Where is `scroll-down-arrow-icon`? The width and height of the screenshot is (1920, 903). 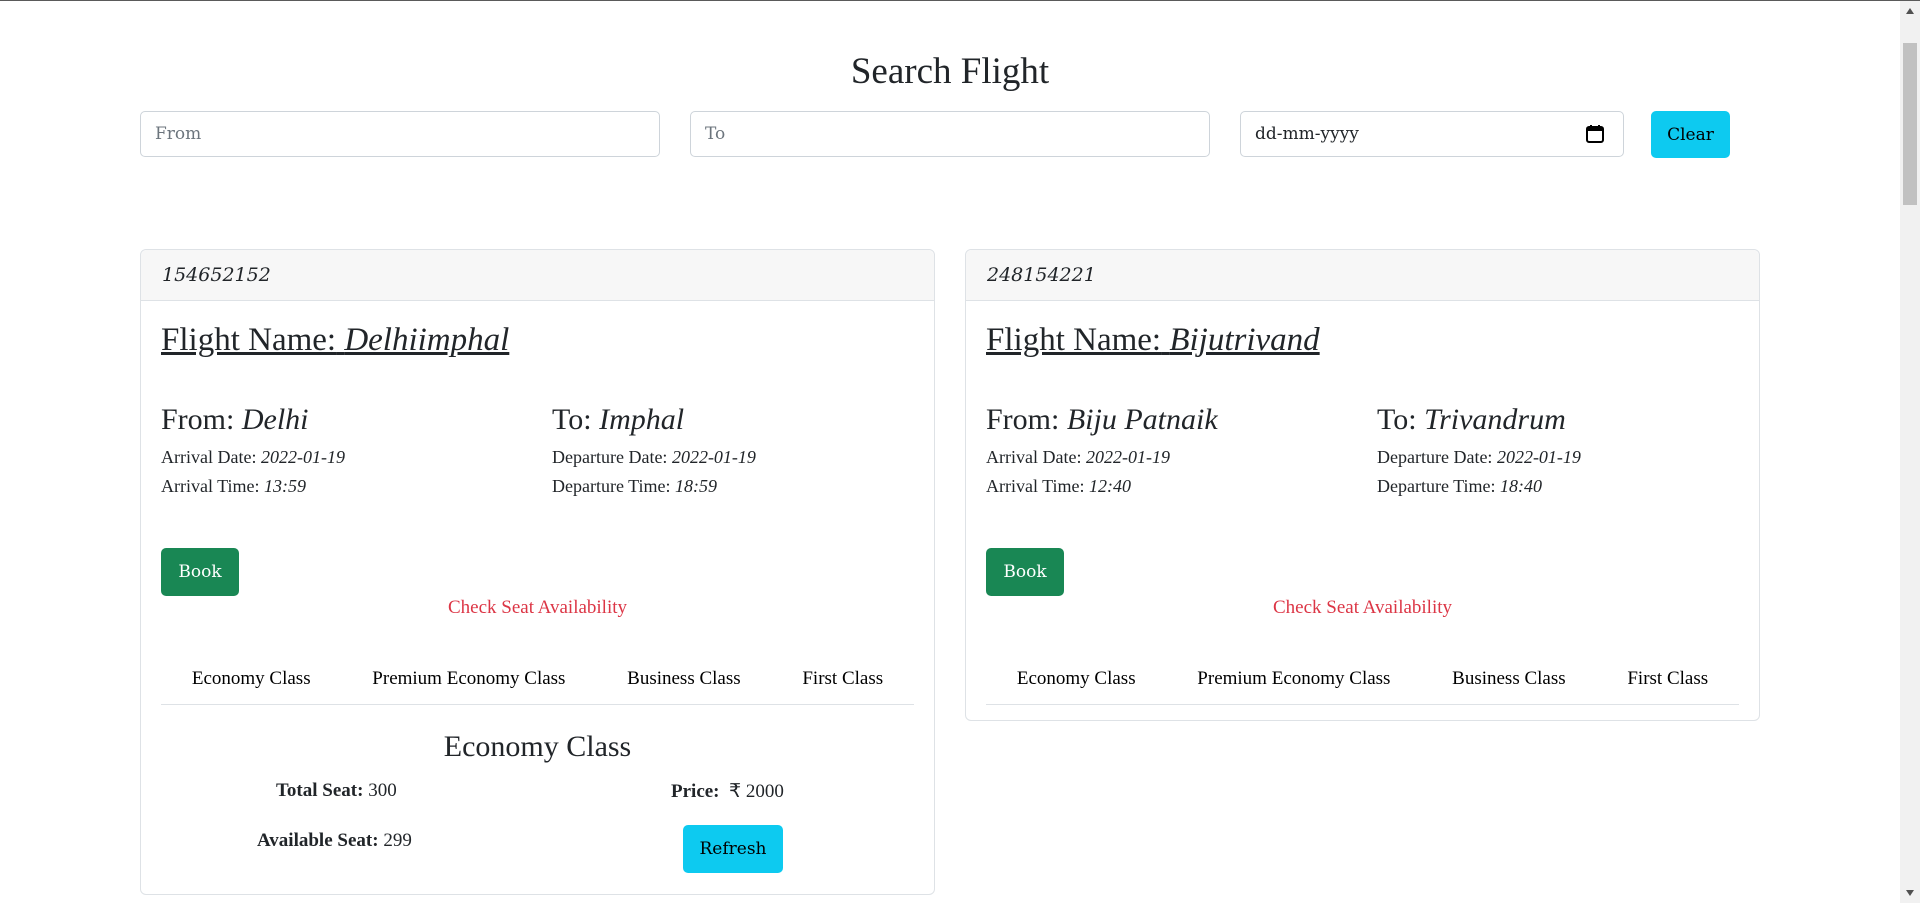
scroll-down-arrow-icon is located at coordinates (1910, 893).